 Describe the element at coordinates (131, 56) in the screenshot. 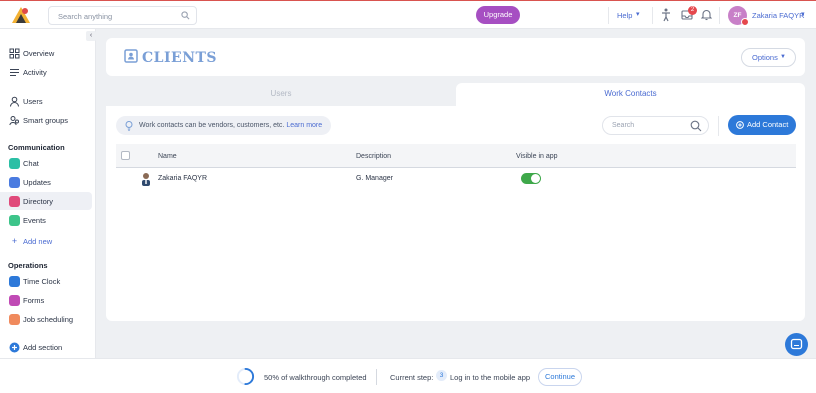

I see `address-book-icon` at that location.